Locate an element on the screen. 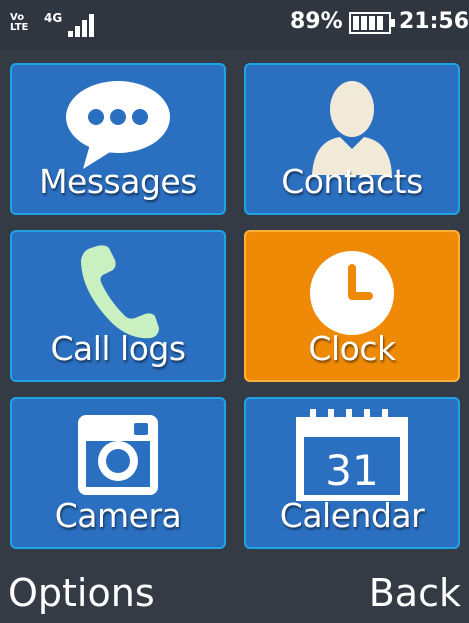 The width and height of the screenshot is (469, 623). clock-icon is located at coordinates (352, 293).